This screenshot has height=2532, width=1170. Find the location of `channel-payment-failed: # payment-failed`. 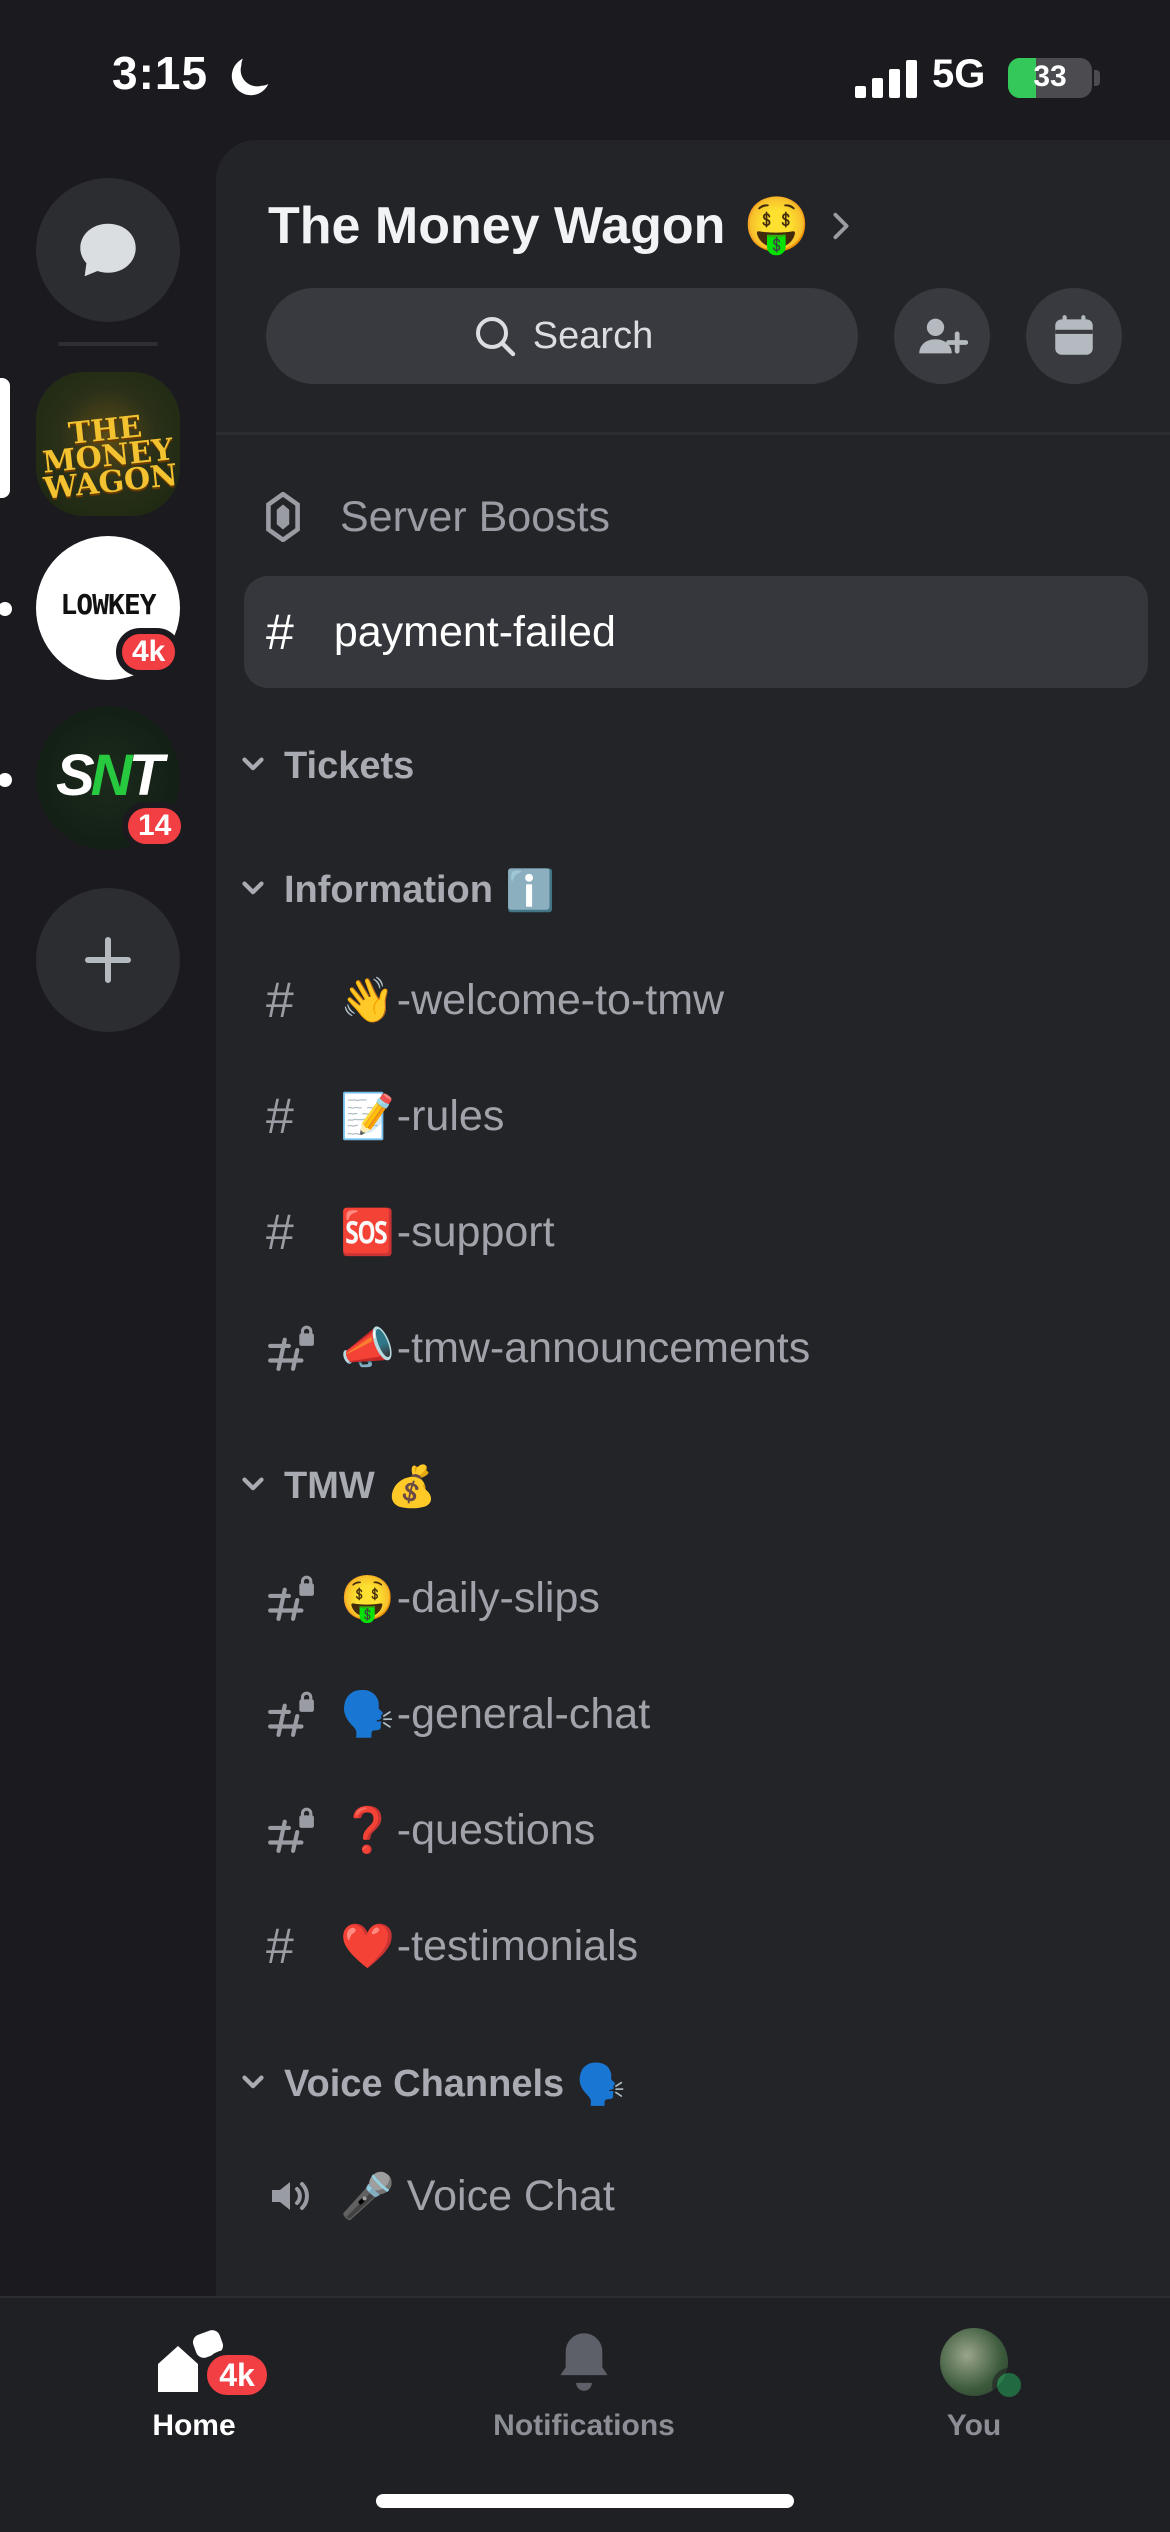

channel-payment-failed: # payment-failed is located at coordinates (441, 632).